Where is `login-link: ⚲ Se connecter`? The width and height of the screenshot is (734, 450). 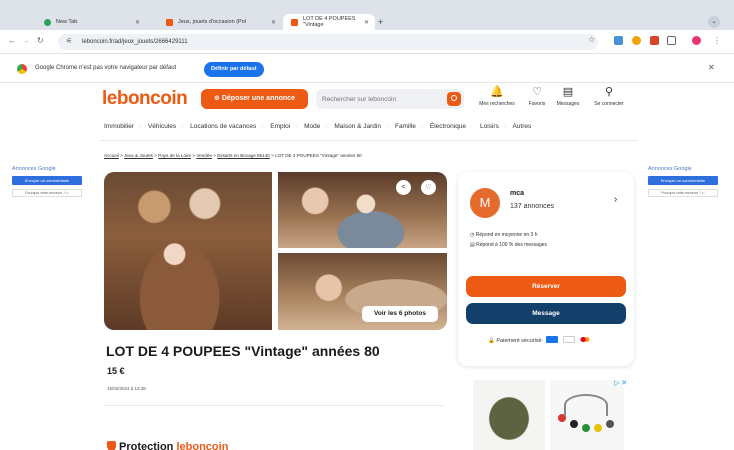
login-link: ⚲ Se connecter is located at coordinates (609, 96).